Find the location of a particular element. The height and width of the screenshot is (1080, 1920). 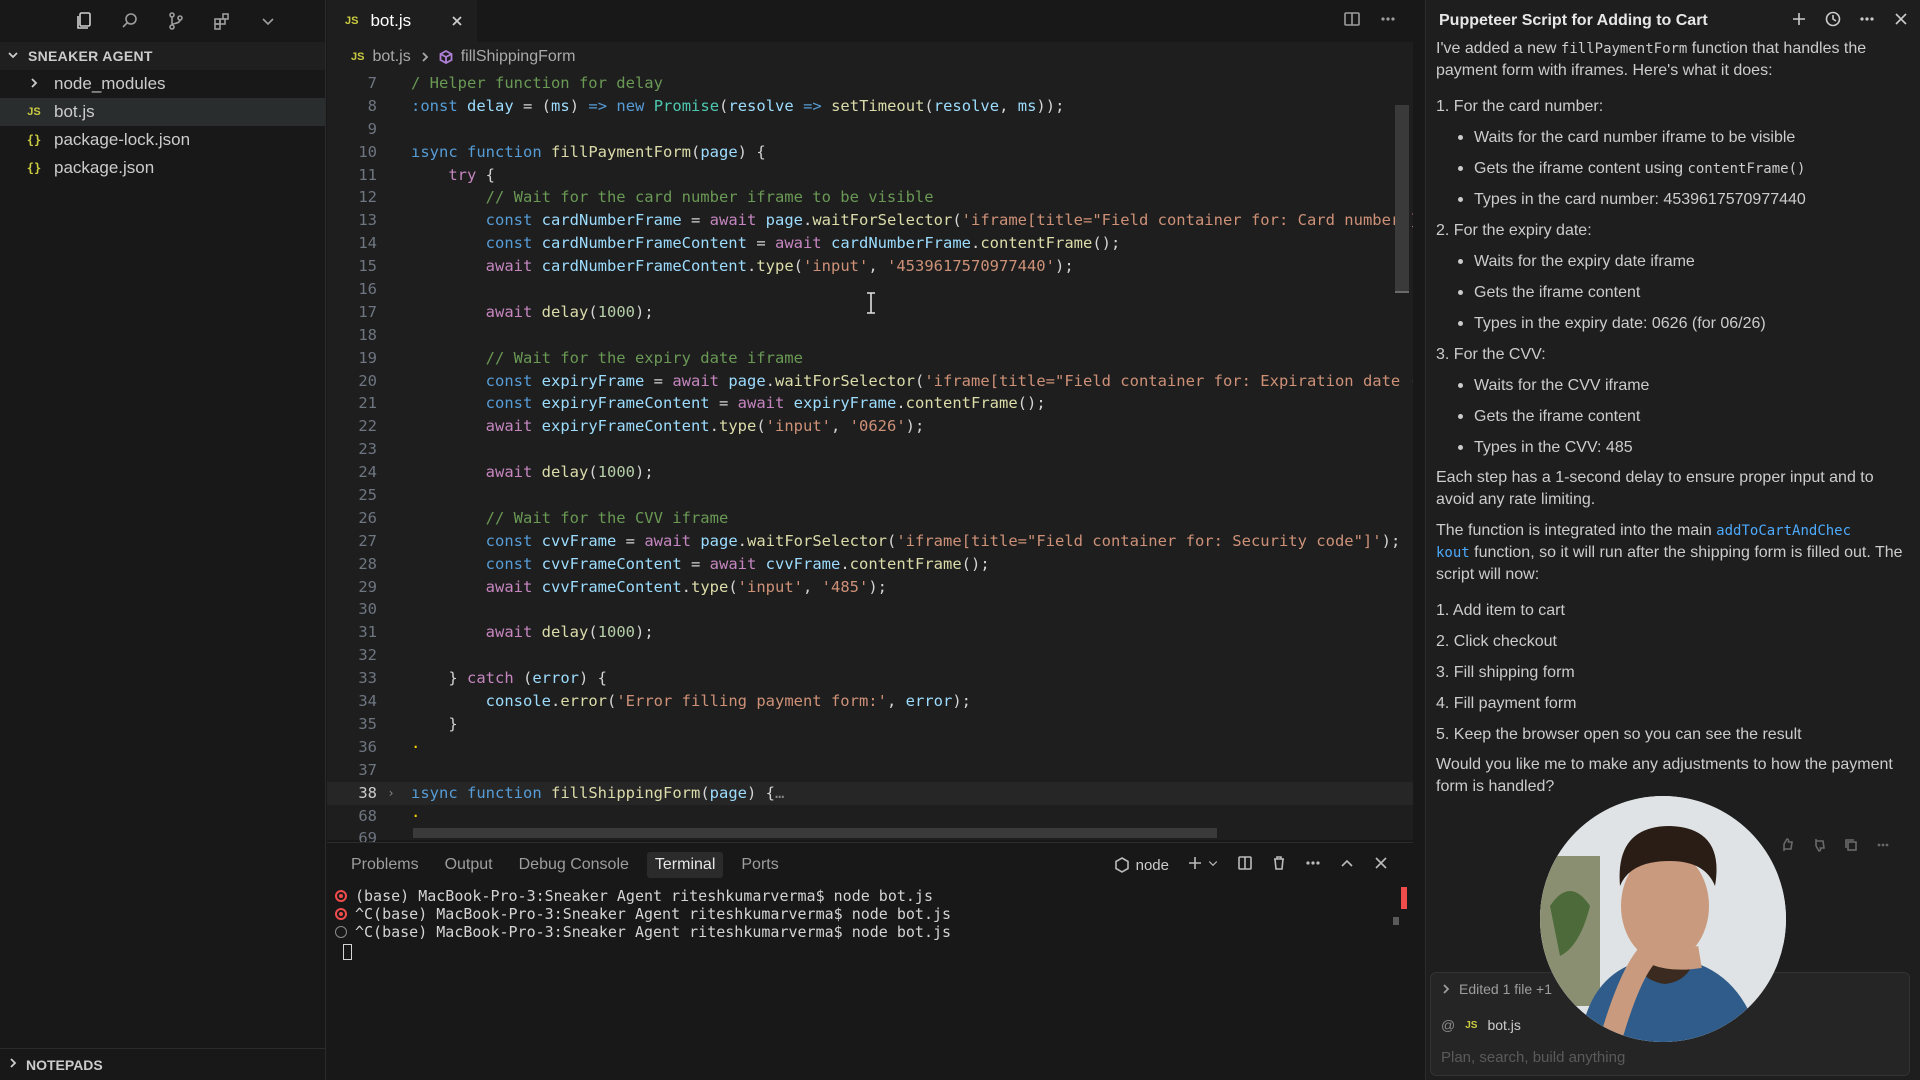

symbol-method-icon is located at coordinates (446, 57).